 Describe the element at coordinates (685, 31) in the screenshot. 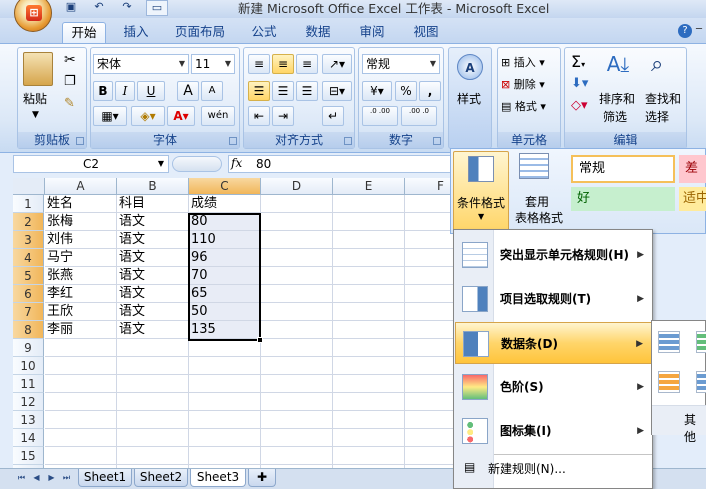

I see `help-icon: ?` at that location.